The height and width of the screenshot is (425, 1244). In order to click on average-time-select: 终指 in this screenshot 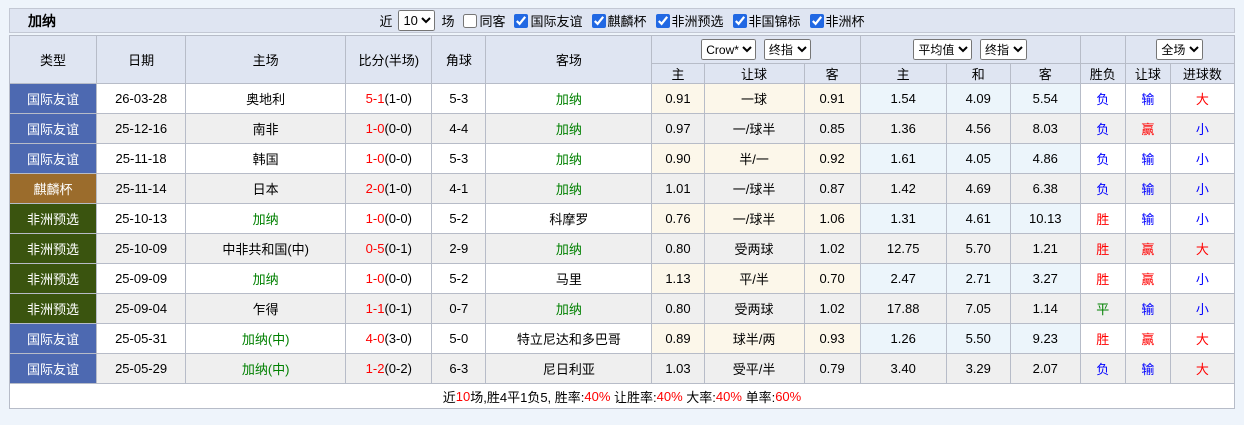, I will do `click(1004, 49)`.